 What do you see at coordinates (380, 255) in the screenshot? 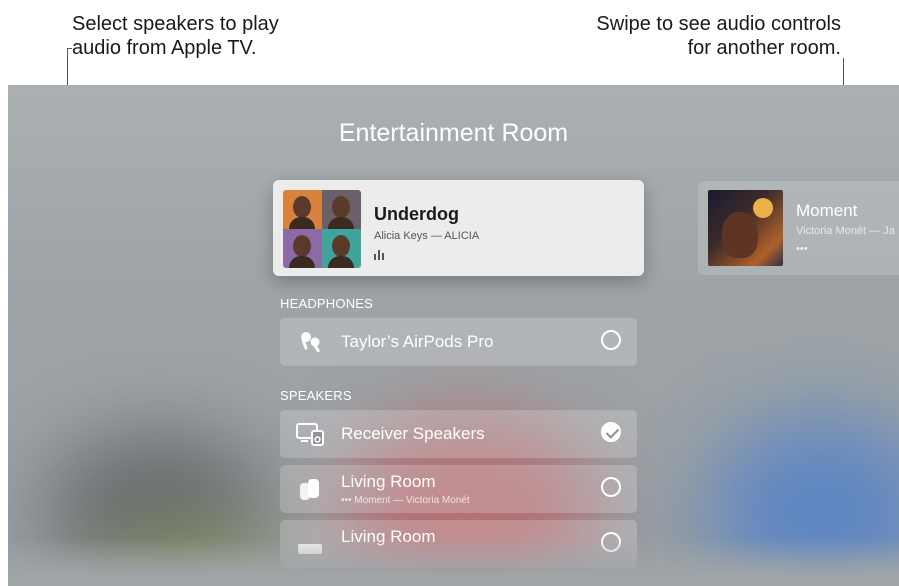
I see `playing-indicator-icon` at bounding box center [380, 255].